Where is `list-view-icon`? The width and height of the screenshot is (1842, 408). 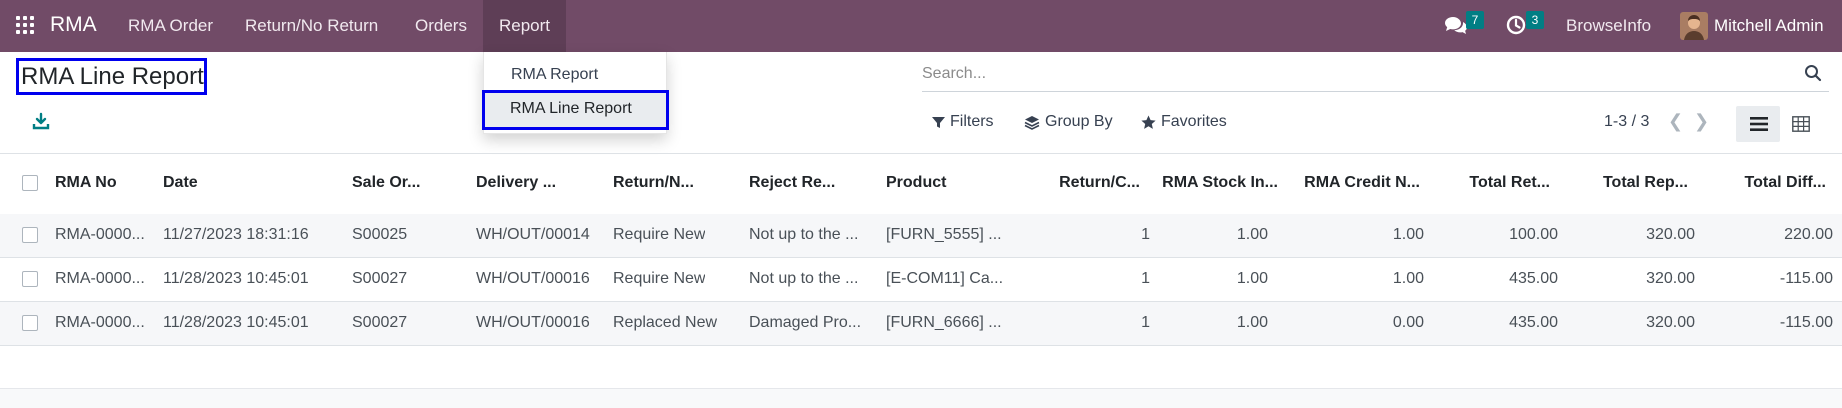
list-view-icon is located at coordinates (1759, 124).